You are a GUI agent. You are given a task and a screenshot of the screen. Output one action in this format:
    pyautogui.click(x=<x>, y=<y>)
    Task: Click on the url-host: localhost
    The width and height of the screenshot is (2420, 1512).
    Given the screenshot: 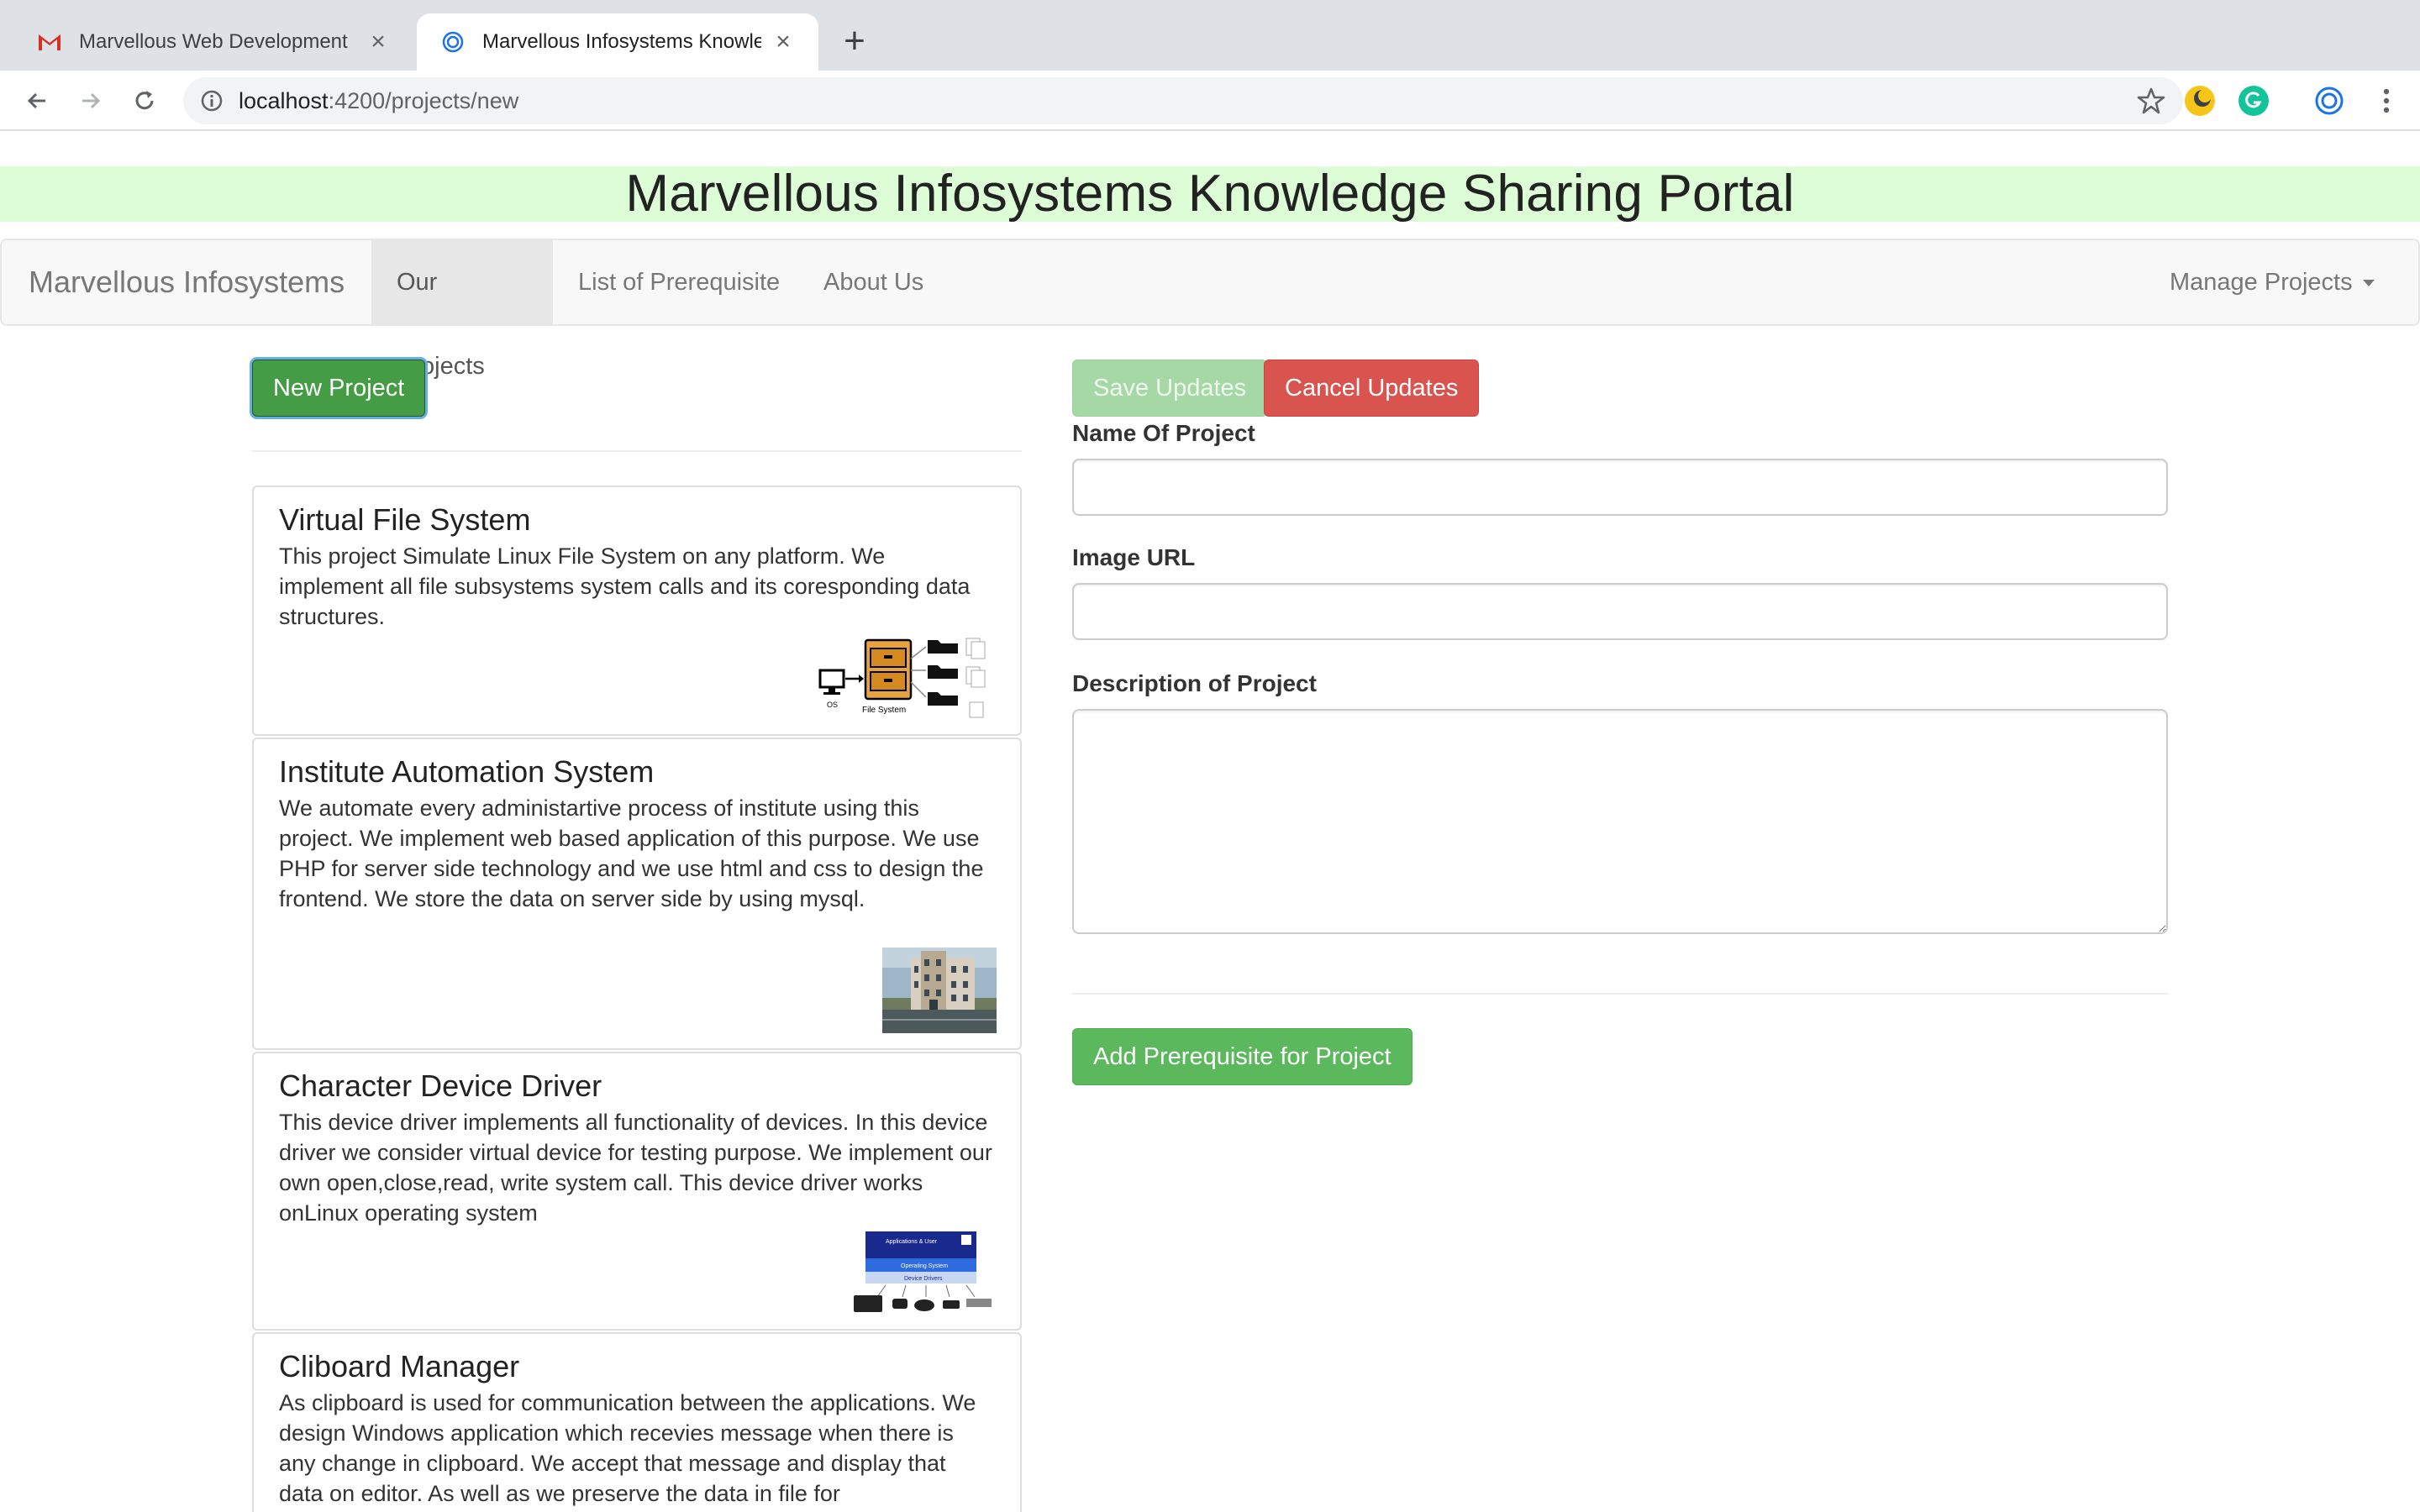 What is the action you would take?
    pyautogui.click(x=284, y=100)
    